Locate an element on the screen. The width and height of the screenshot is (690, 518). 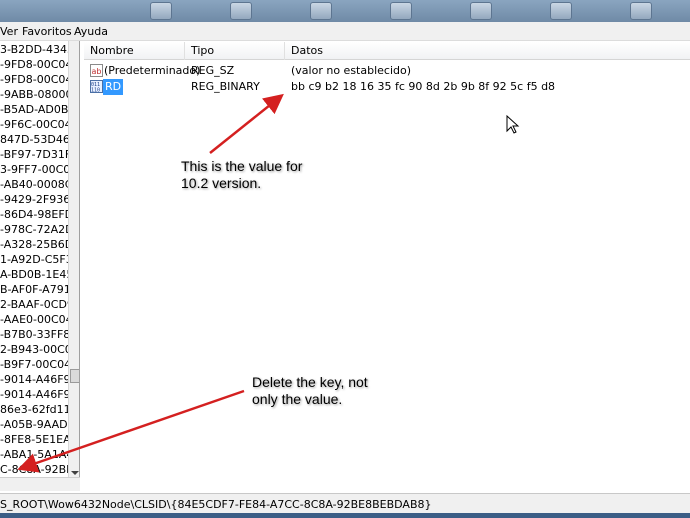
taskbar-bottom-strip is located at coordinates (345, 515).